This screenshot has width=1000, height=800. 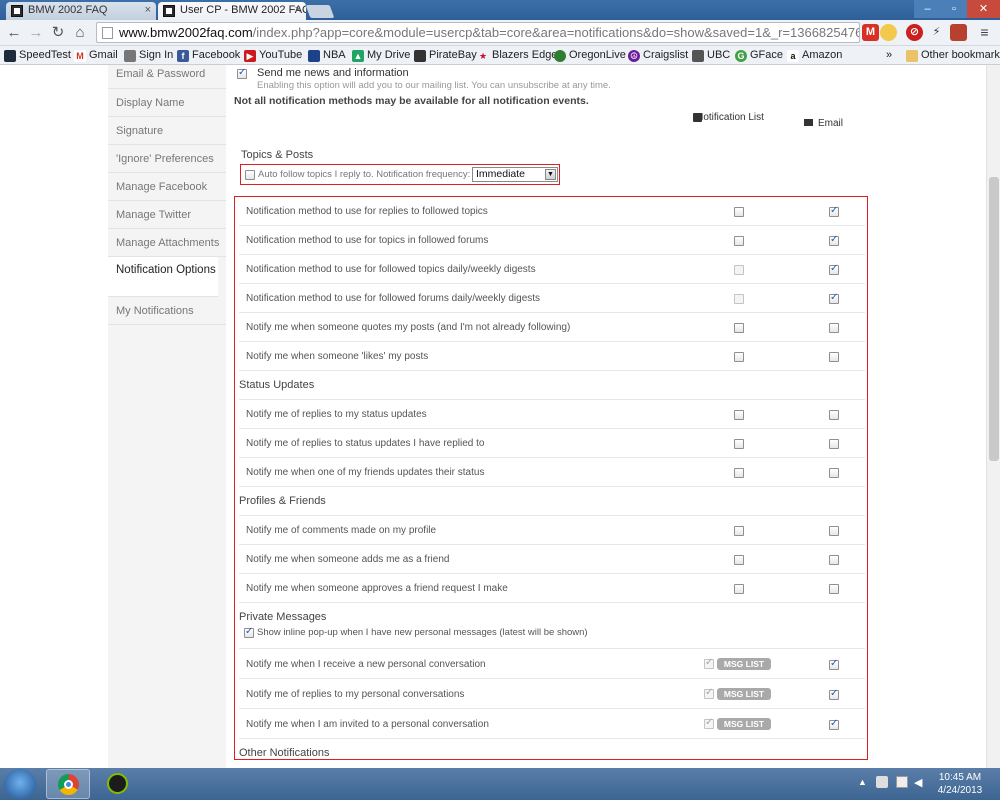 What do you see at coordinates (658, 55) in the screenshot?
I see `bookmark-craigslist: ☮ Craigslist` at bounding box center [658, 55].